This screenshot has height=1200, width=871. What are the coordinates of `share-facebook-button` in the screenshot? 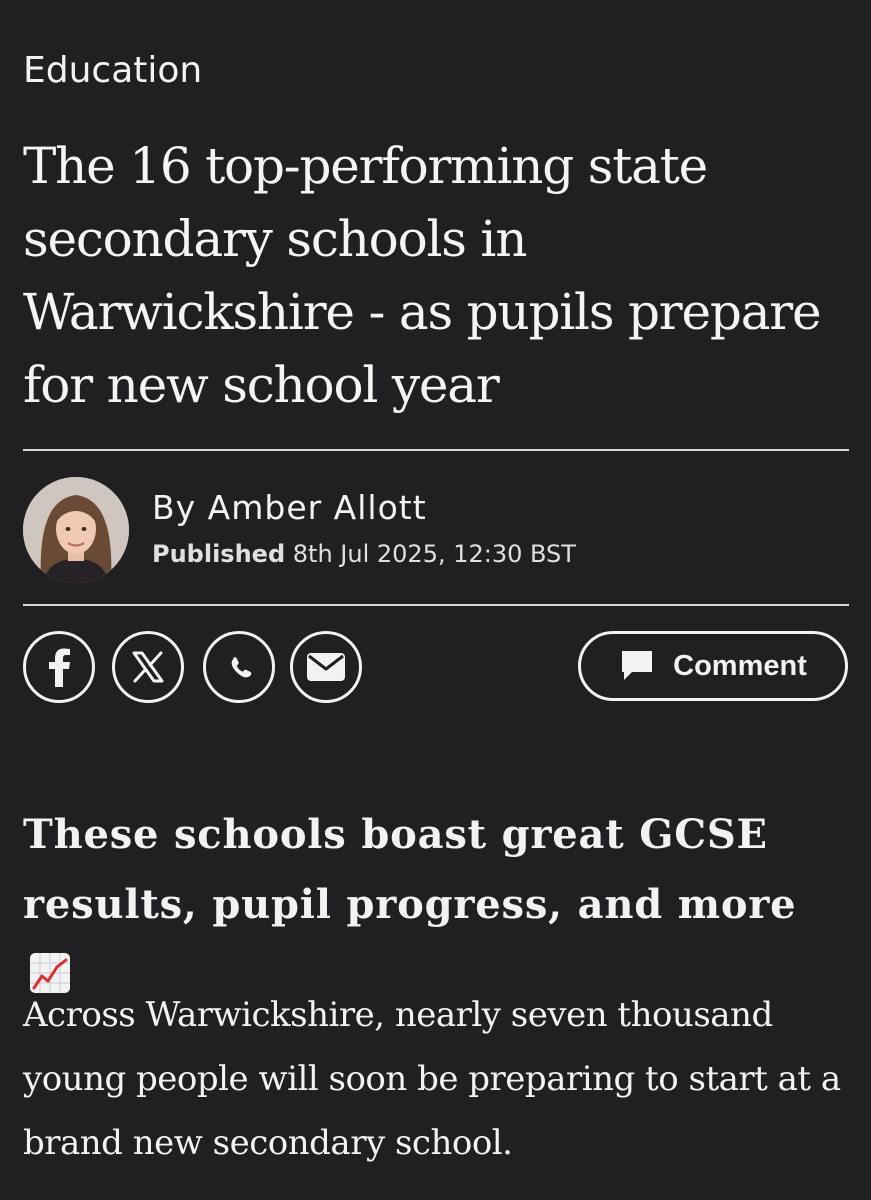 It's located at (59, 667).